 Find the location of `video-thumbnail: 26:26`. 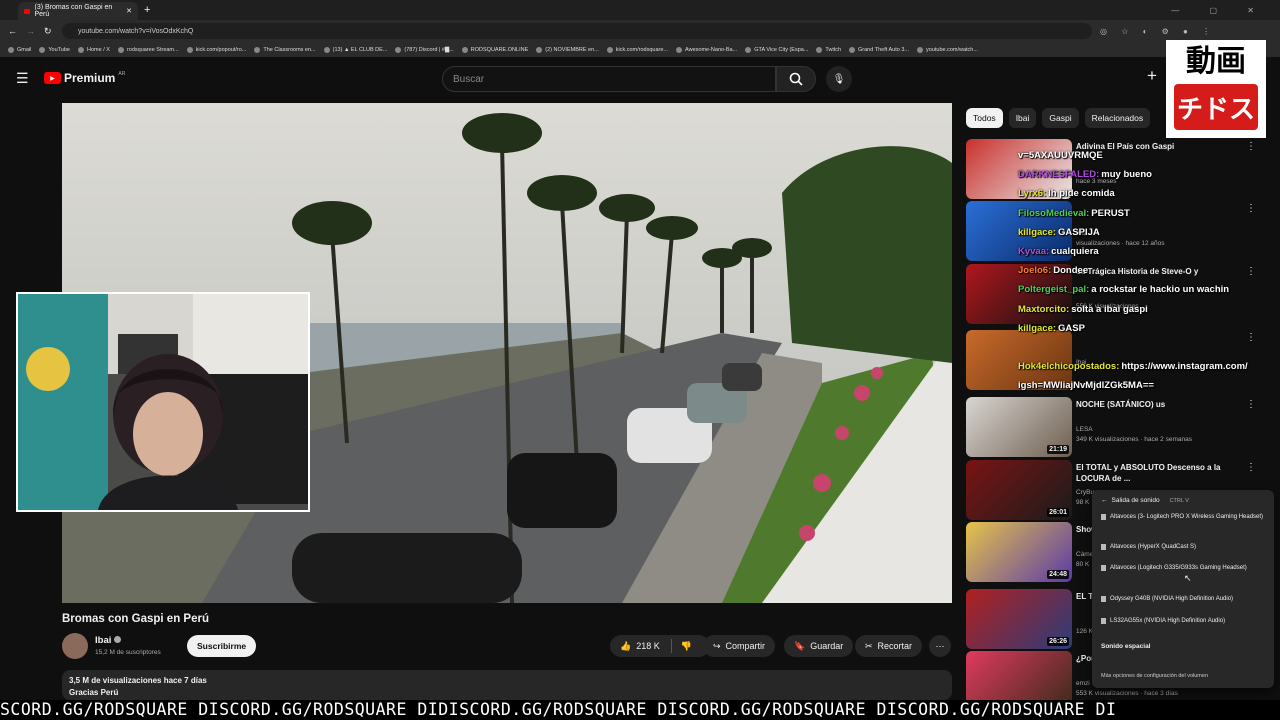

video-thumbnail: 26:26 is located at coordinates (1019, 619).